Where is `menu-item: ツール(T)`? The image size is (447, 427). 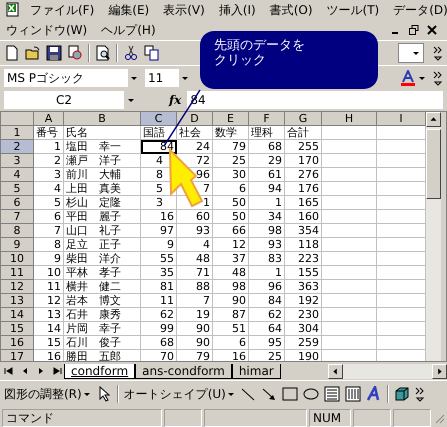
menu-item: ツール(T) is located at coordinates (353, 10).